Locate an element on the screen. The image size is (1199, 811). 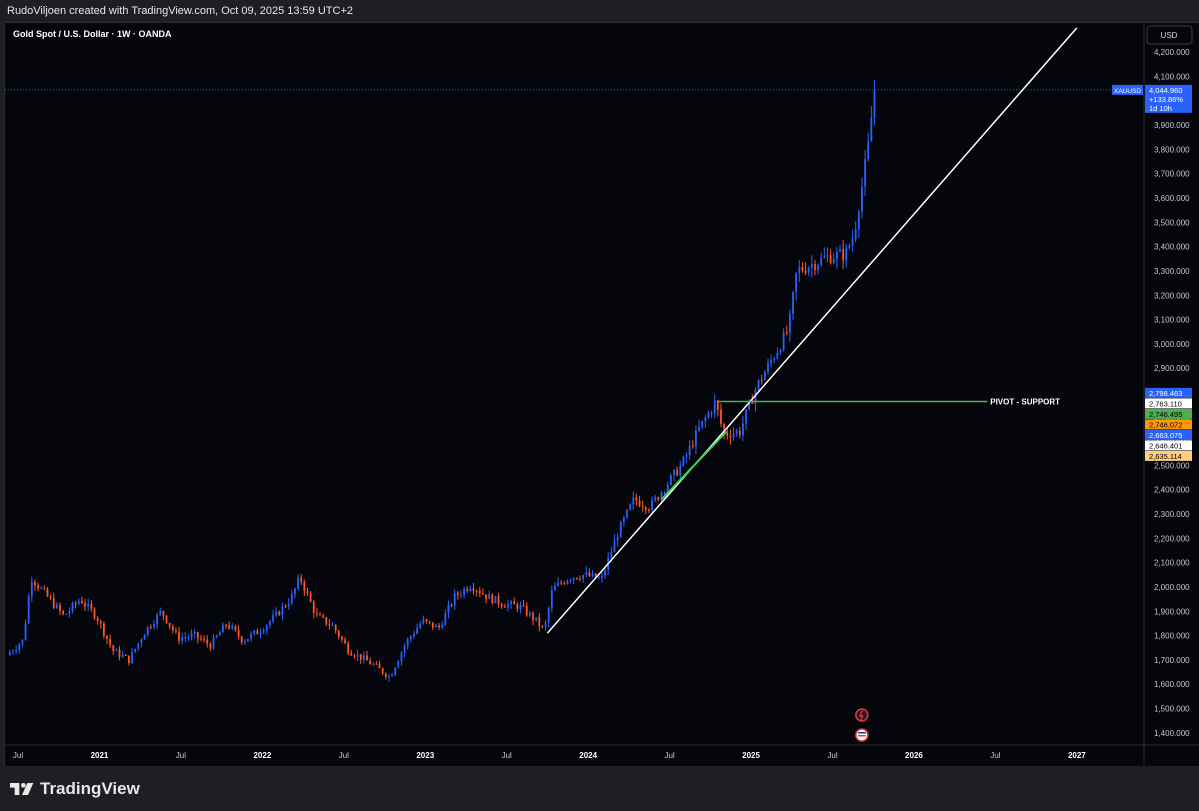
tradingview-logo: TradingView is located at coordinates (75, 789).